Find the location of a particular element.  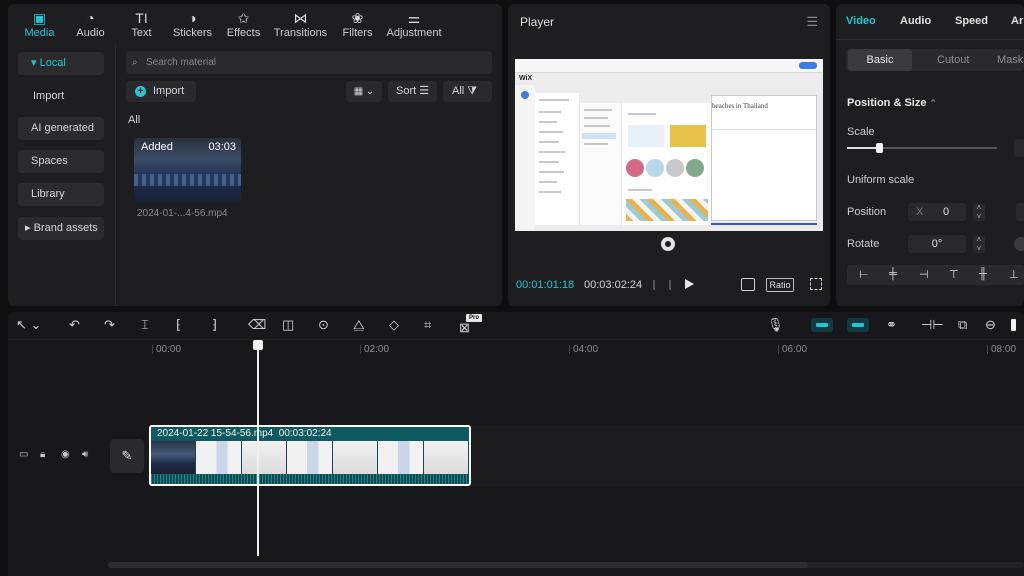

playhead is located at coordinates (258, 451).